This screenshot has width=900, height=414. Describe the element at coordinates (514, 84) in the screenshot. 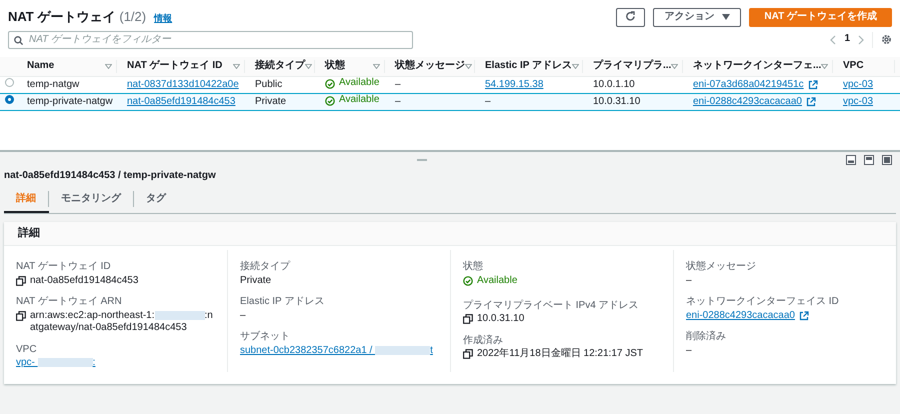

I see `cell-link: 54.199.15.38` at that location.